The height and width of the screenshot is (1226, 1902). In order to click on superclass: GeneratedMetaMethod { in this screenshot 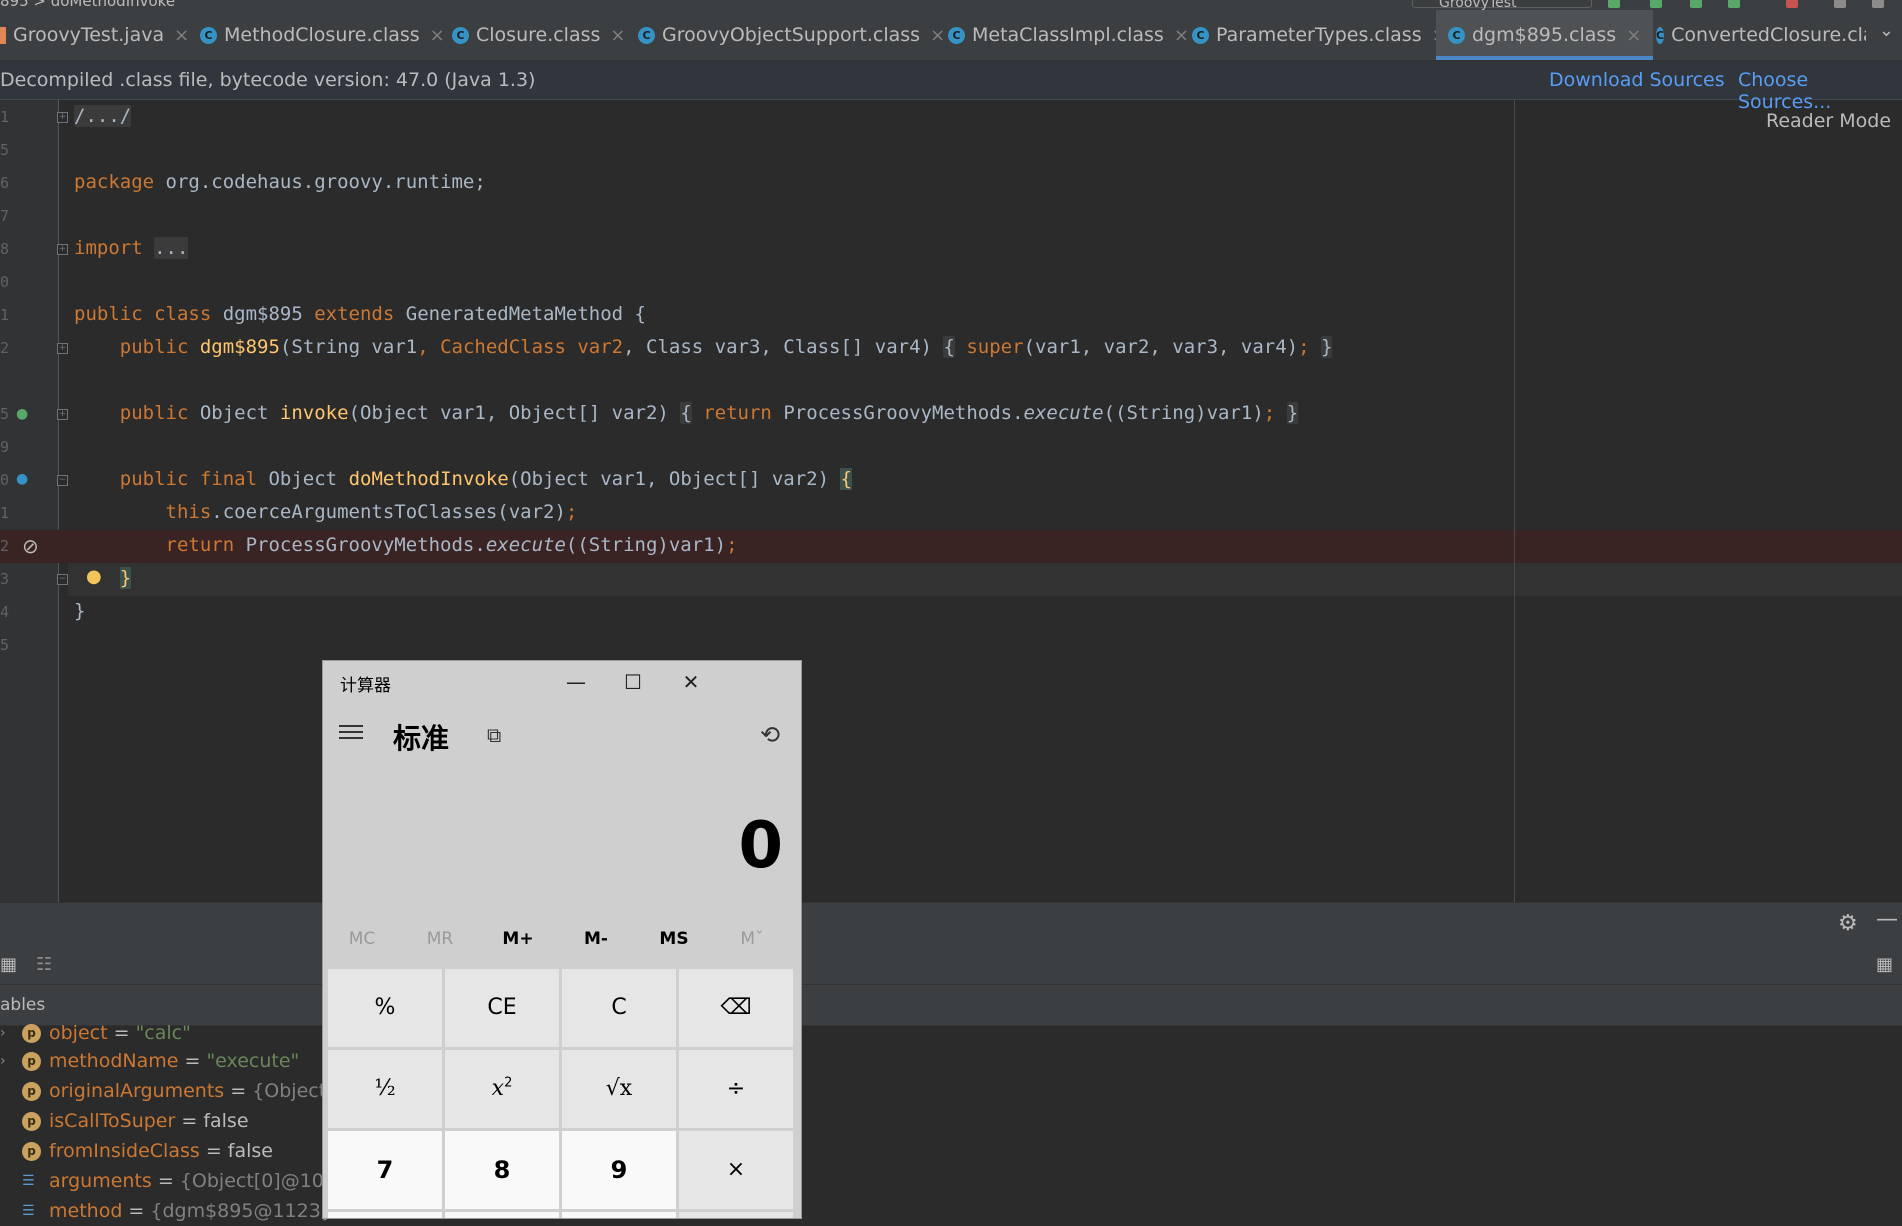, I will do `click(520, 314)`.